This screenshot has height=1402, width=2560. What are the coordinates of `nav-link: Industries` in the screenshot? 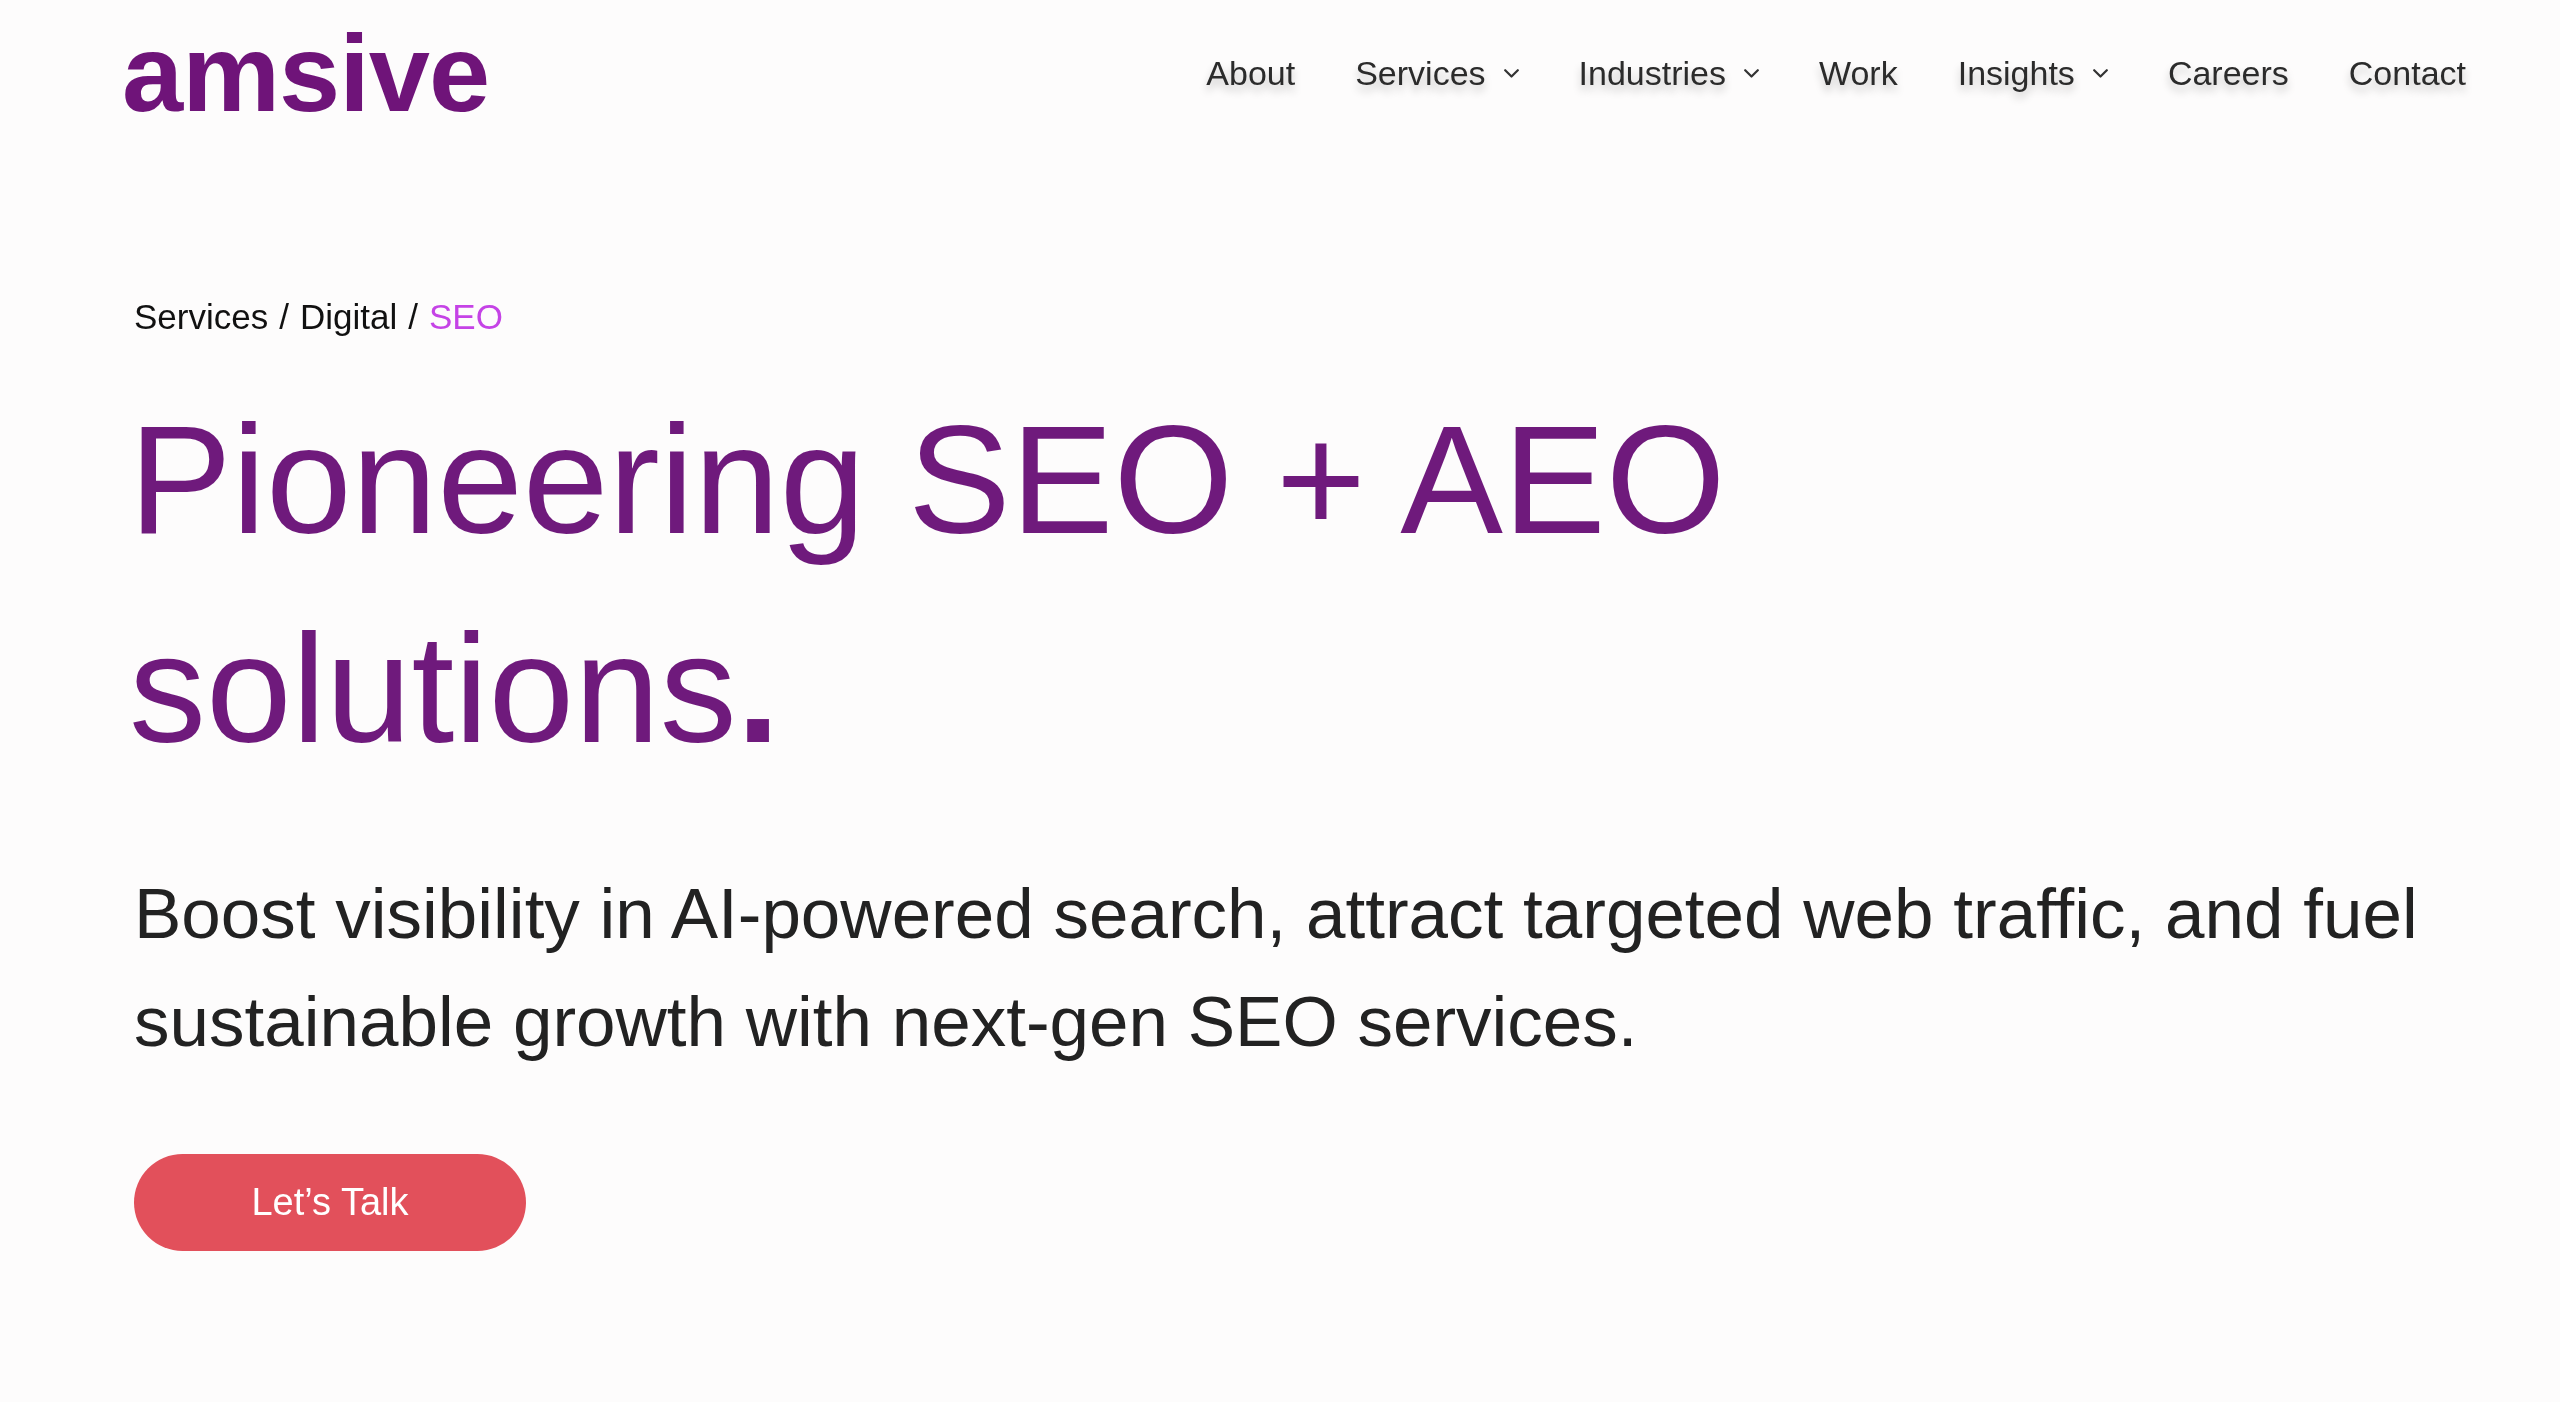 It's located at (1668, 73).